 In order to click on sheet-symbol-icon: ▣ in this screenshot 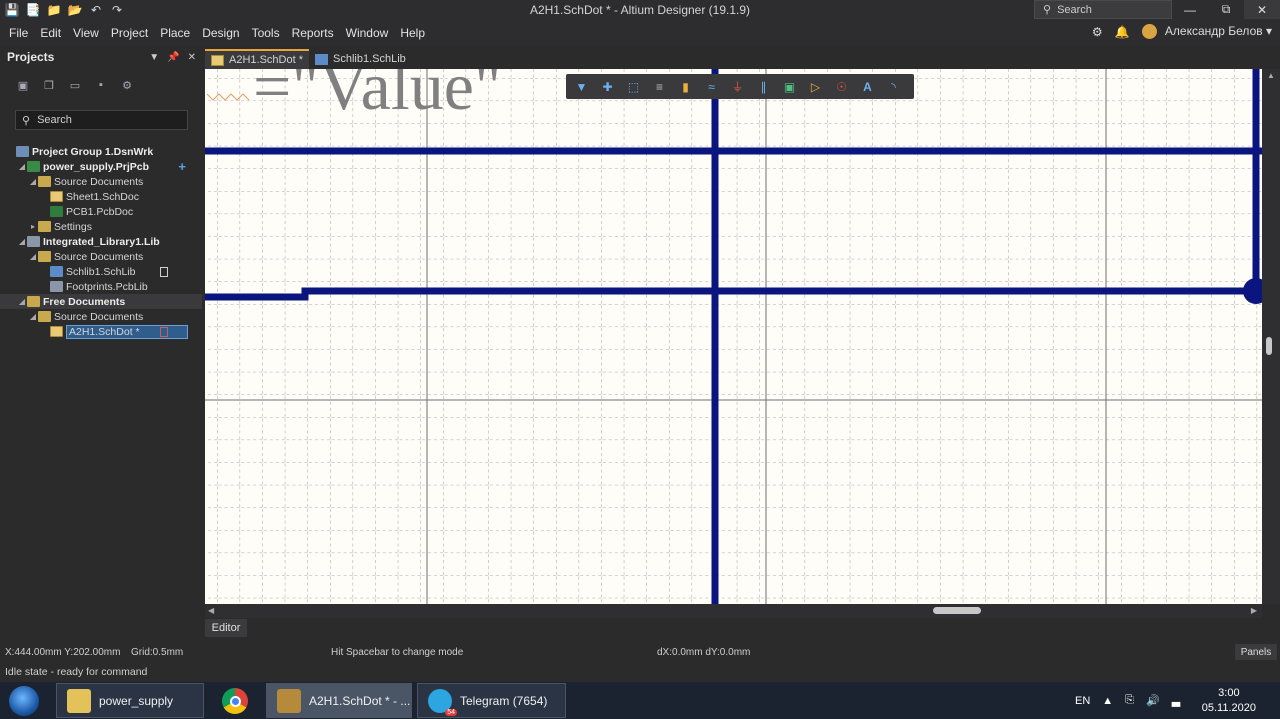, I will do `click(789, 86)`.